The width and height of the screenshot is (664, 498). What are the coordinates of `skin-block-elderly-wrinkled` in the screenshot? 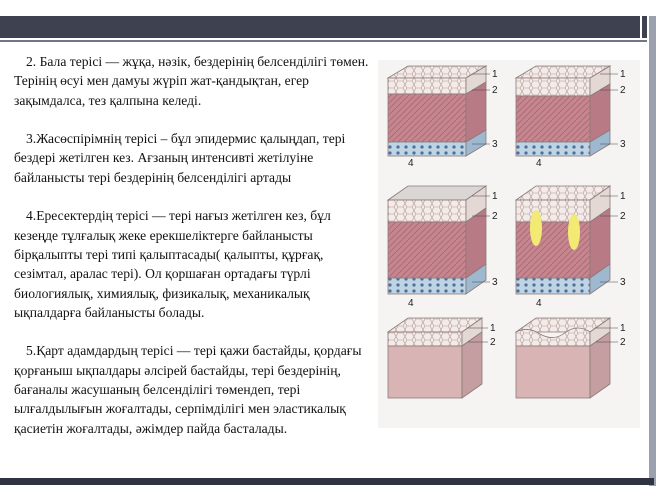 It's located at (563, 358).